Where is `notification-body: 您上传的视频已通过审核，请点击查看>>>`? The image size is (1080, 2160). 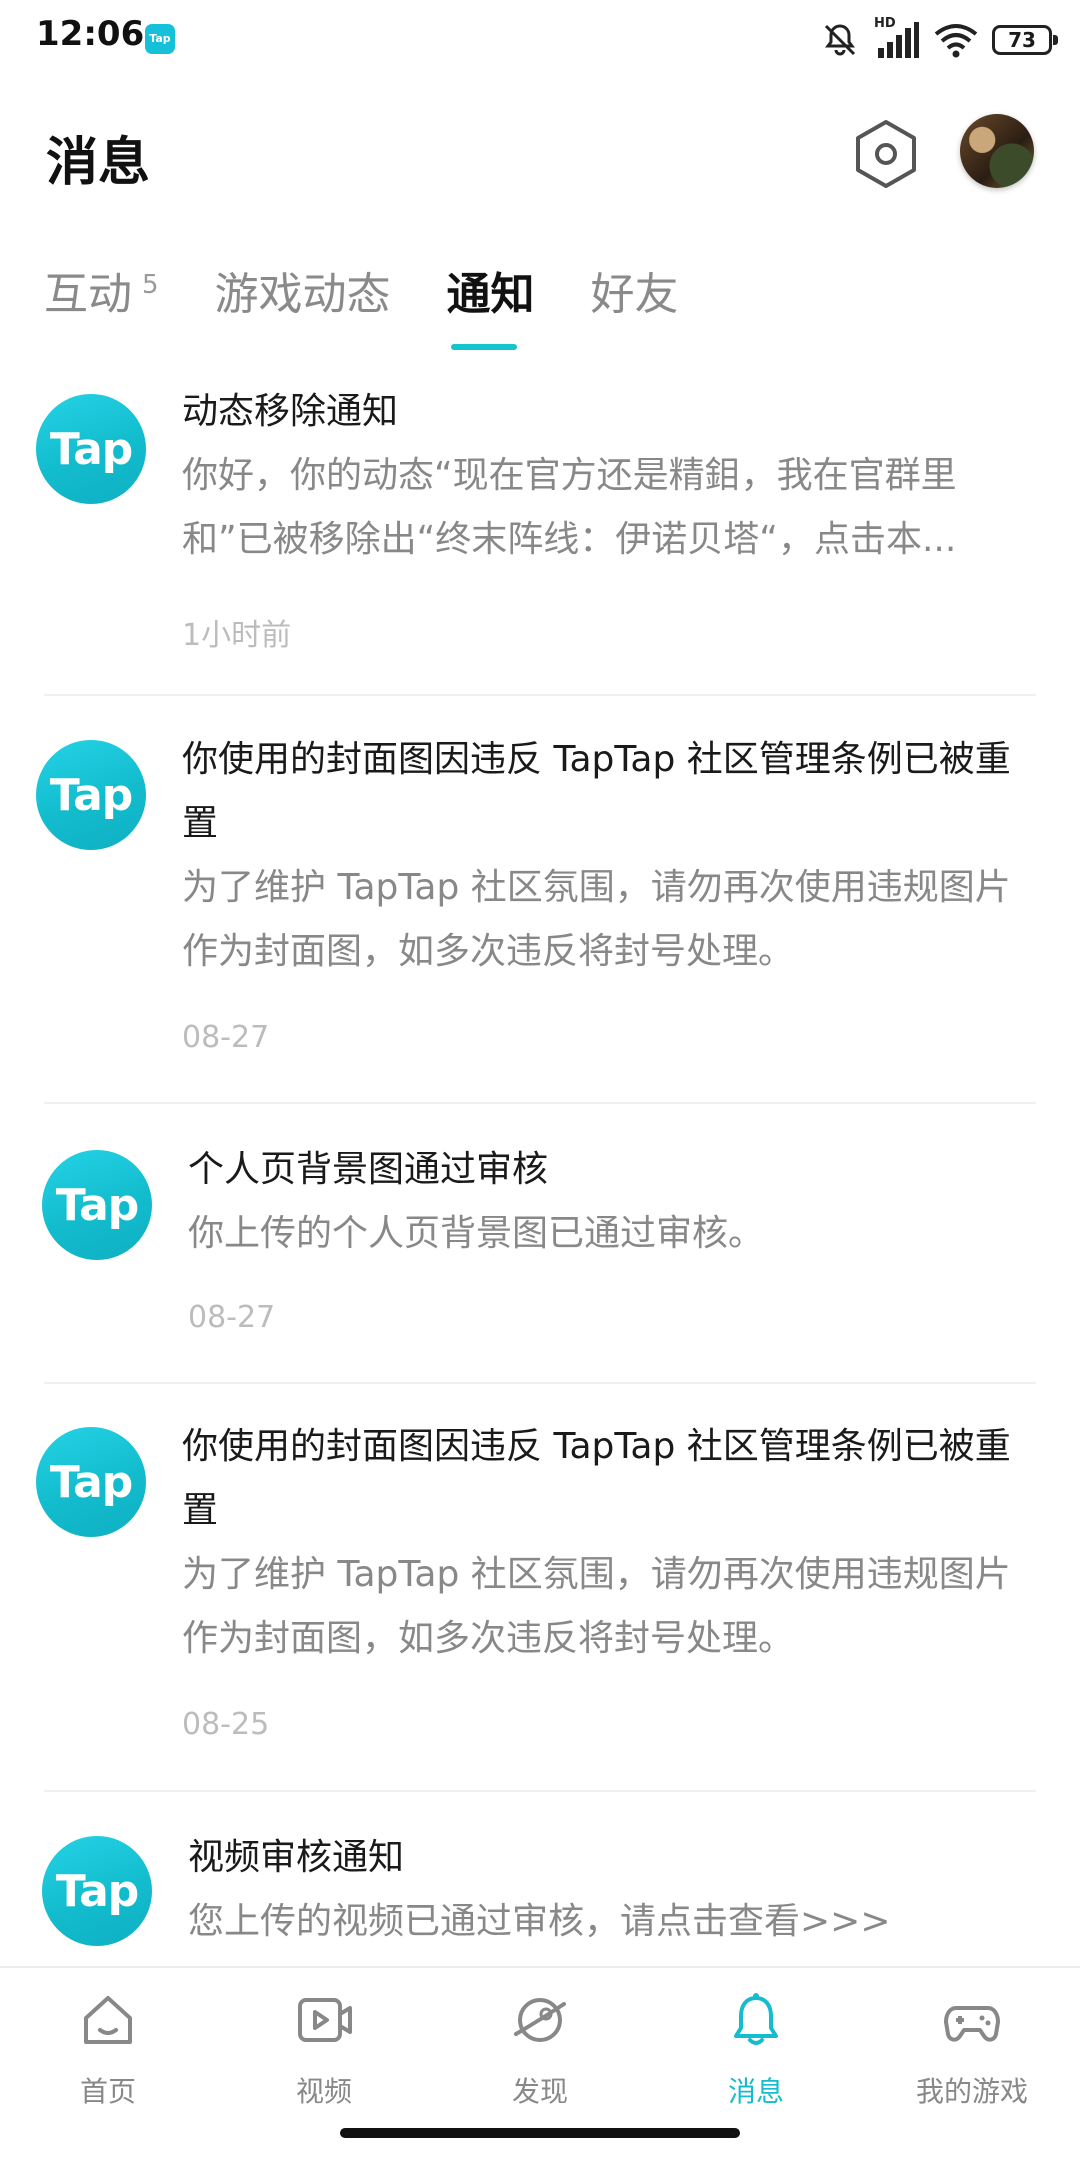 notification-body: 您上传的视频已通过审核，请点击查看>>> is located at coordinates (539, 1921).